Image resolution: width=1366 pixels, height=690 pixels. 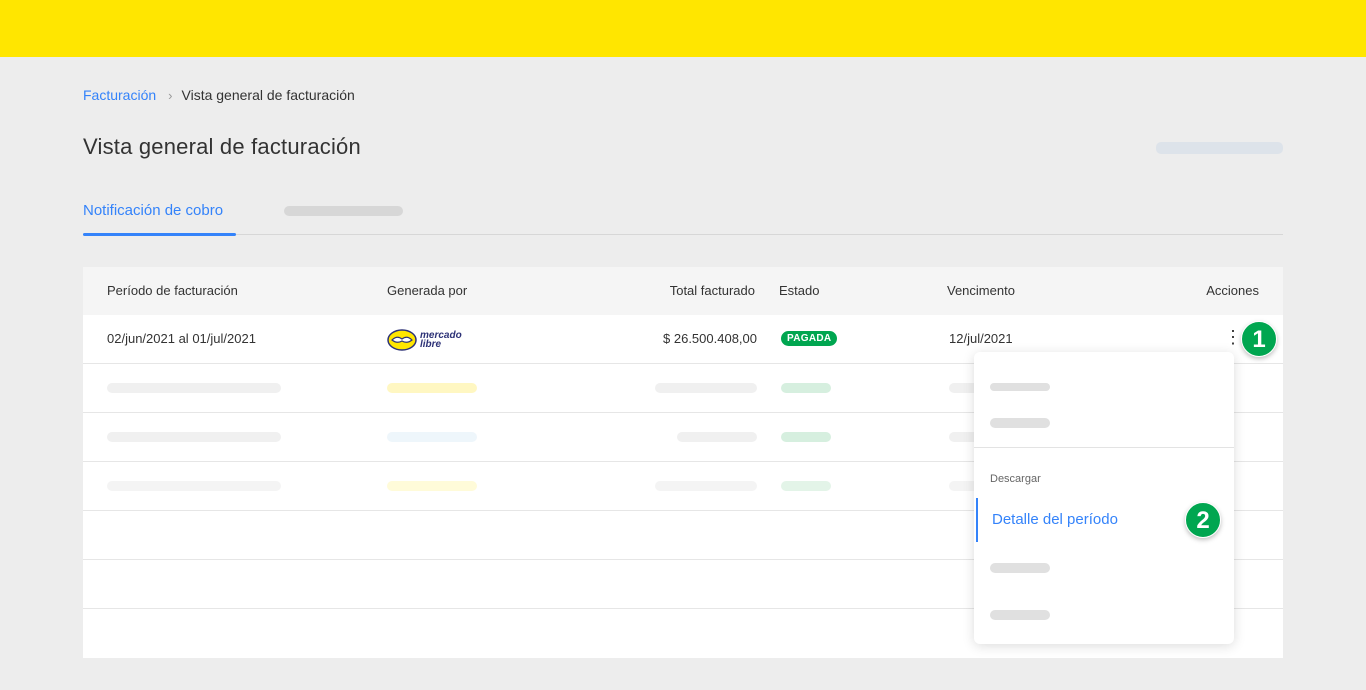 I want to click on more-actions-icon: ⋮, so click(x=1233, y=337).